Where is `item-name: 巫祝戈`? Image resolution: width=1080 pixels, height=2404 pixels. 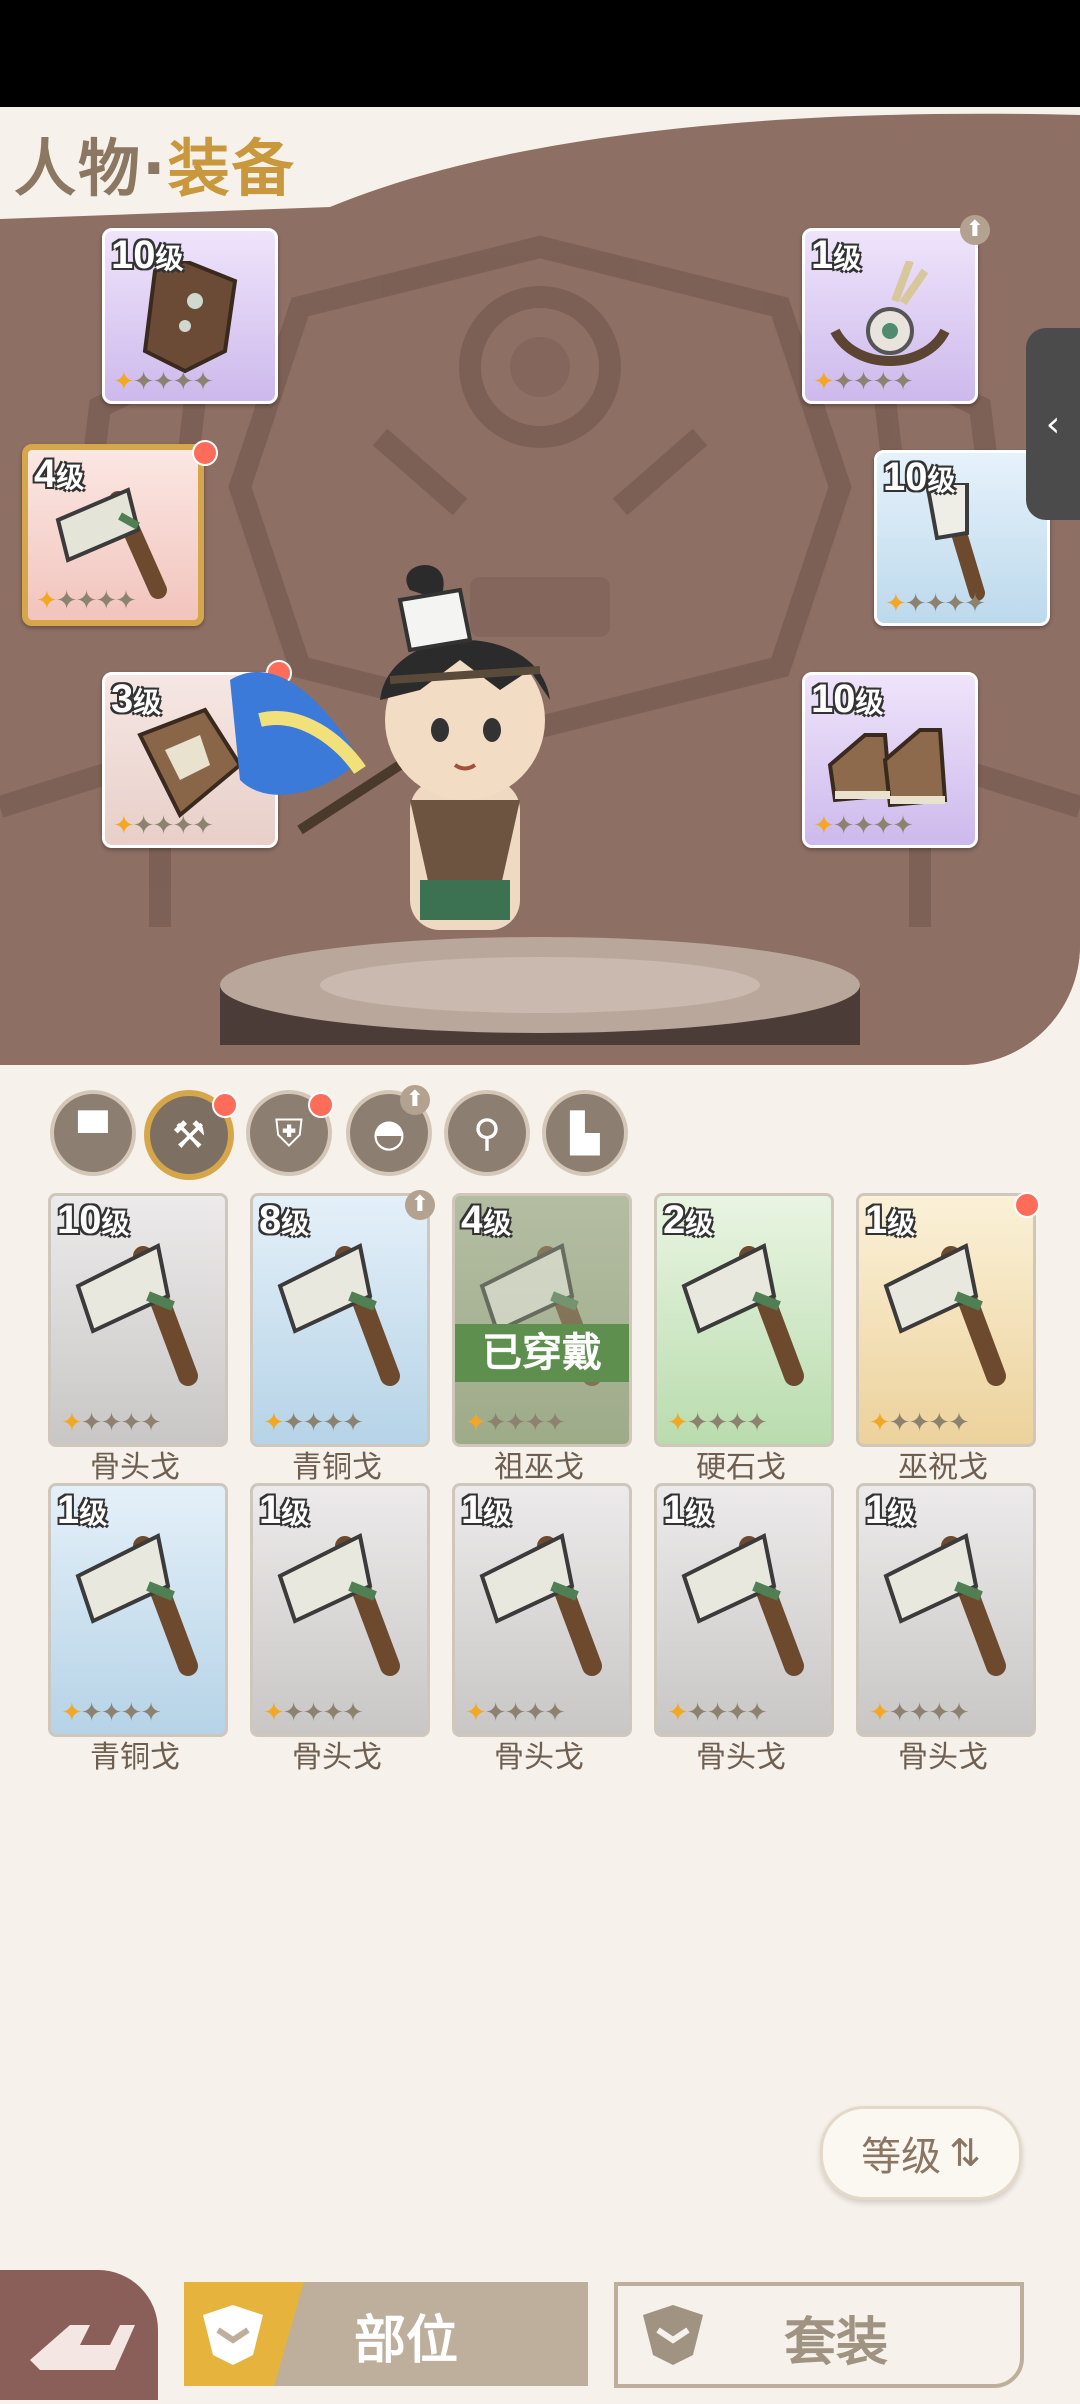 item-name: 巫祝戈 is located at coordinates (943, 1467).